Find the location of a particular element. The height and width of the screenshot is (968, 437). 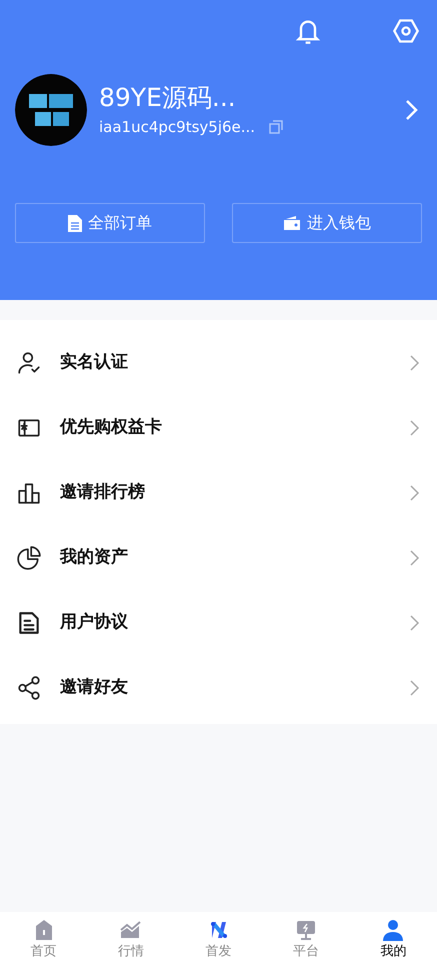

menu-label: 优先购权益卡 is located at coordinates (111, 427).